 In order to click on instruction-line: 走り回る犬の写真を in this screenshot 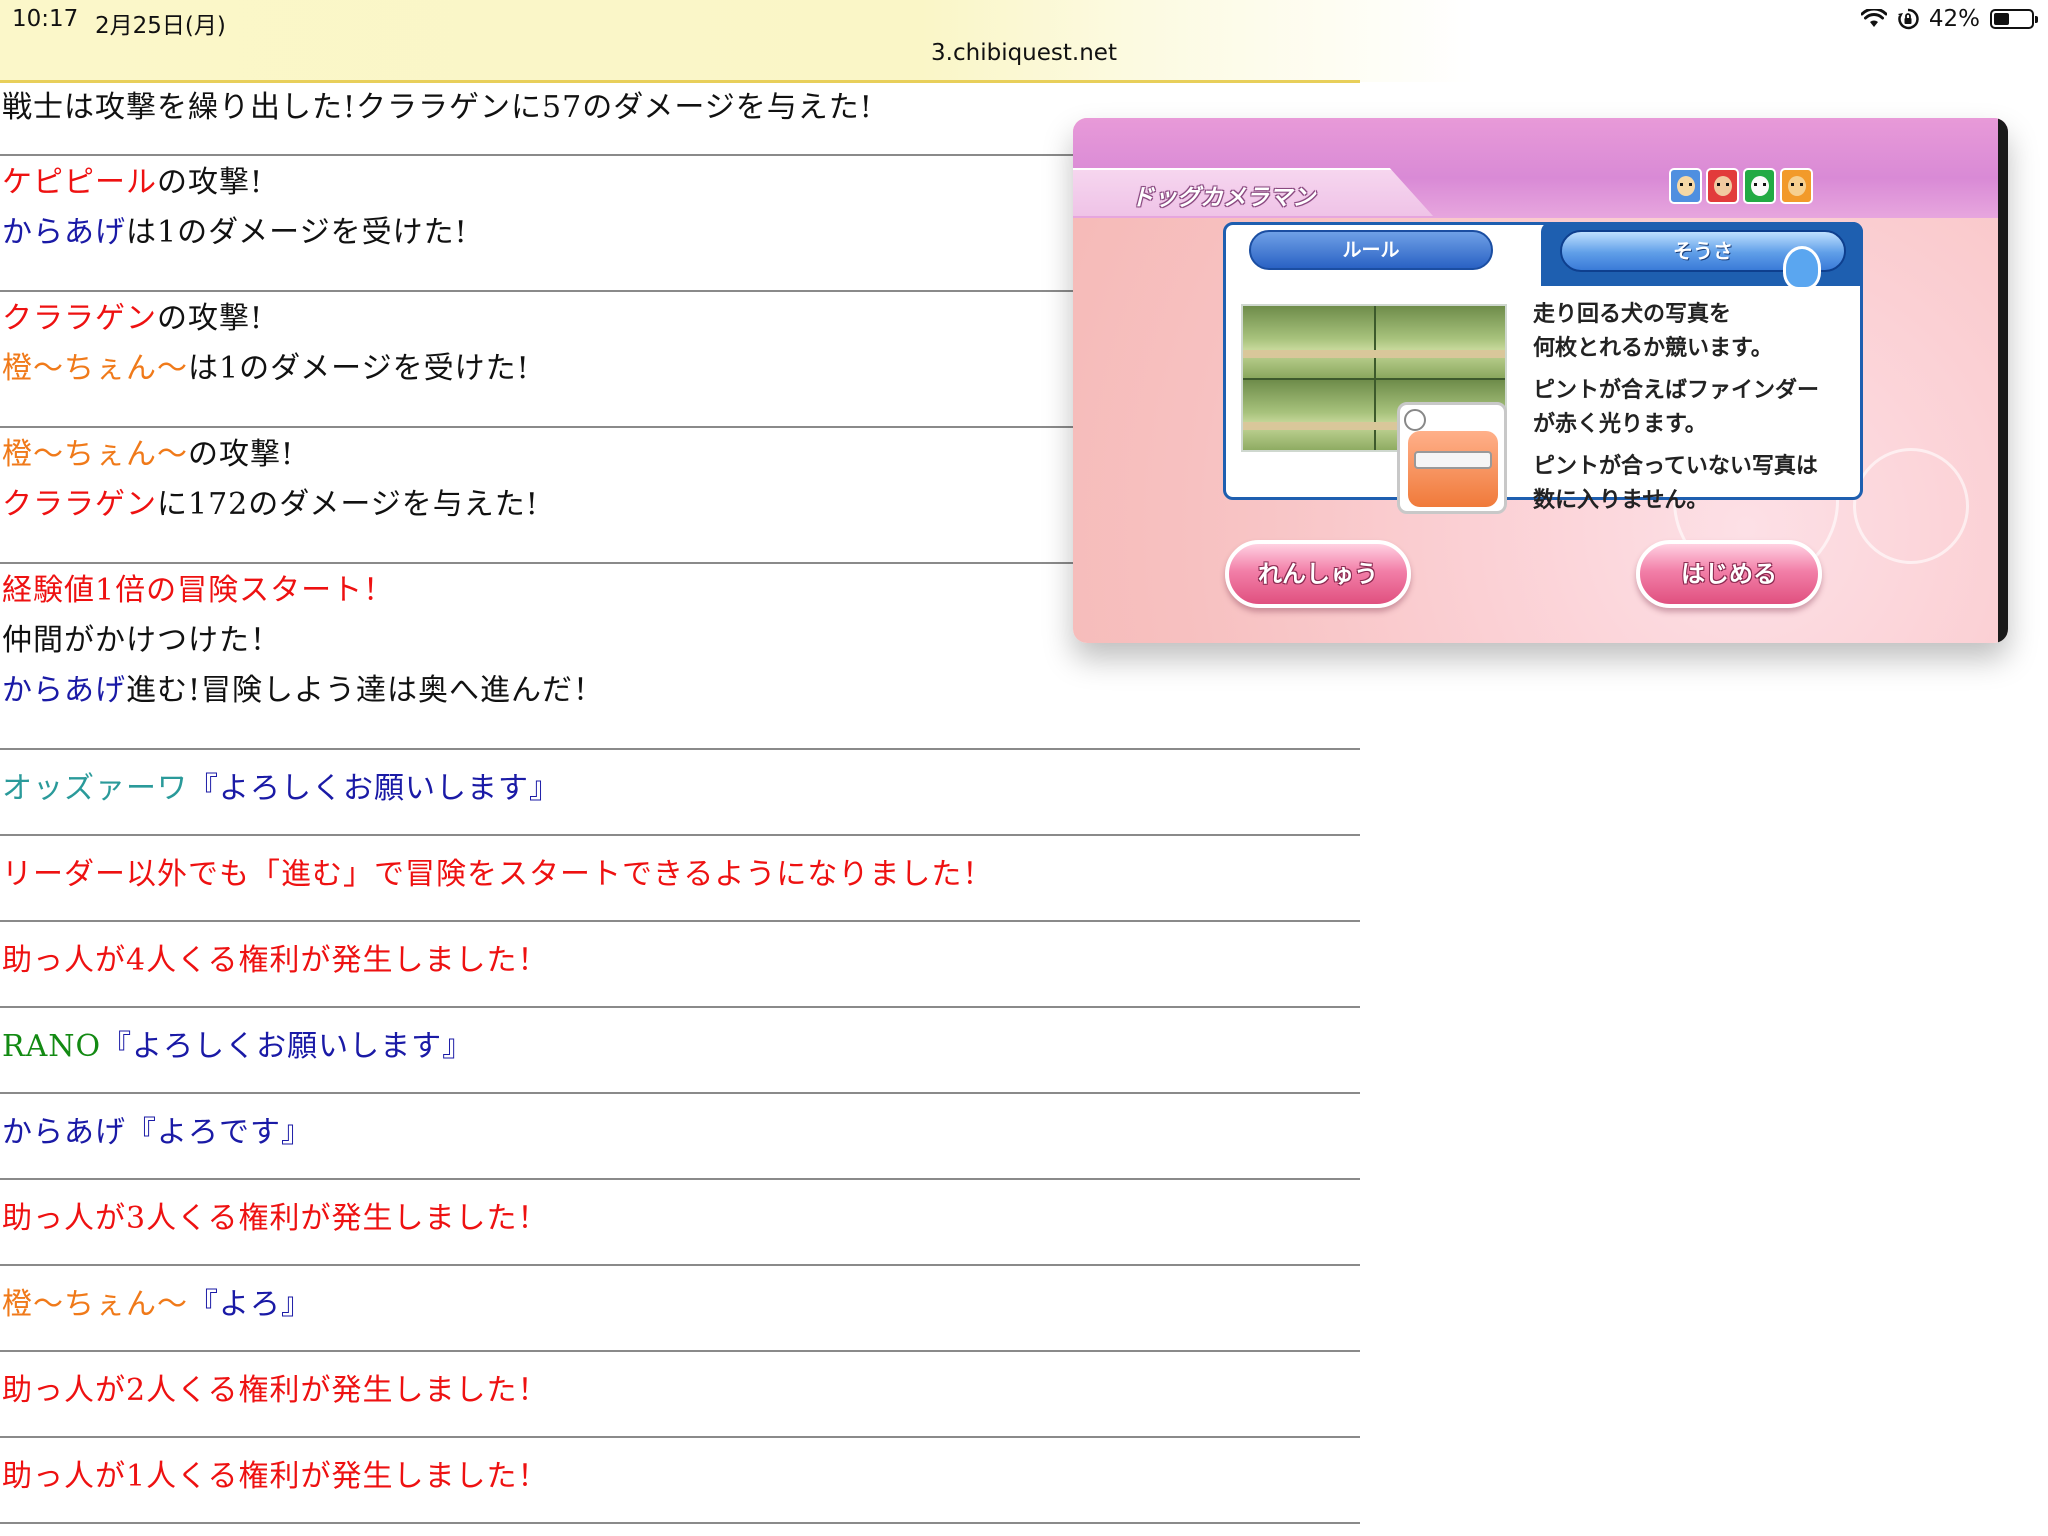, I will do `click(1632, 314)`.